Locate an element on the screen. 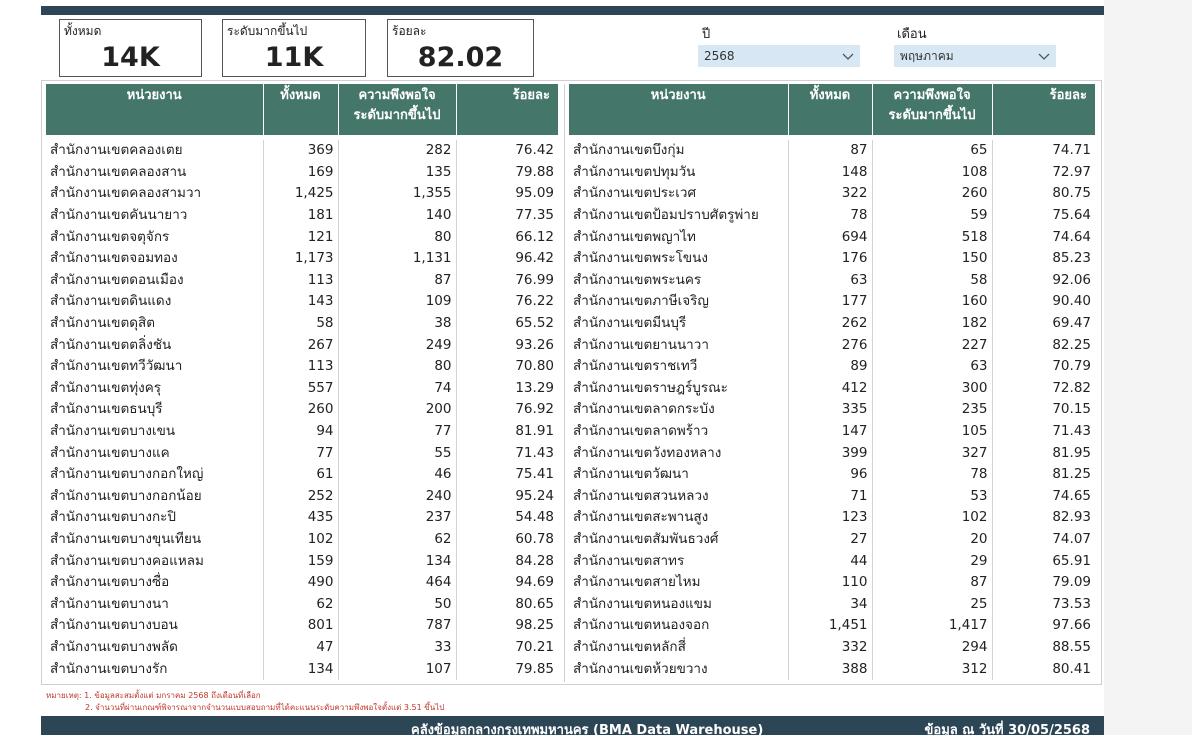  cell-satisfied: 80 is located at coordinates (397, 237).